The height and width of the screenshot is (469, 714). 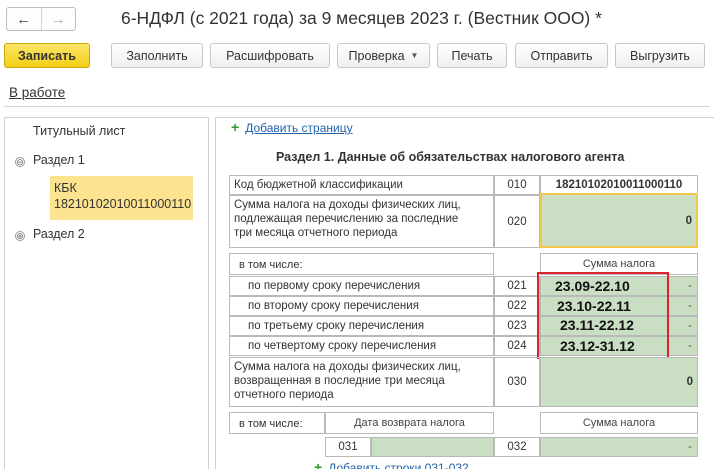 I want to click on send-button-label: Отправить, so click(x=561, y=55).